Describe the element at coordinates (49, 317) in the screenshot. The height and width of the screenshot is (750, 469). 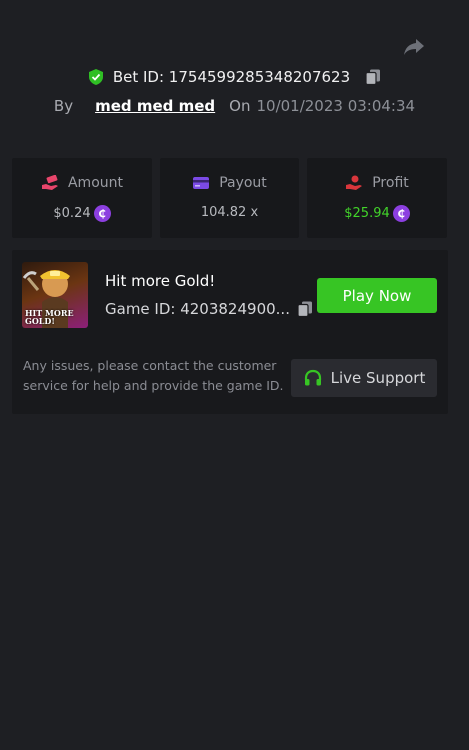
I see `thumbnail-title: HIT MORE GOLD!` at that location.